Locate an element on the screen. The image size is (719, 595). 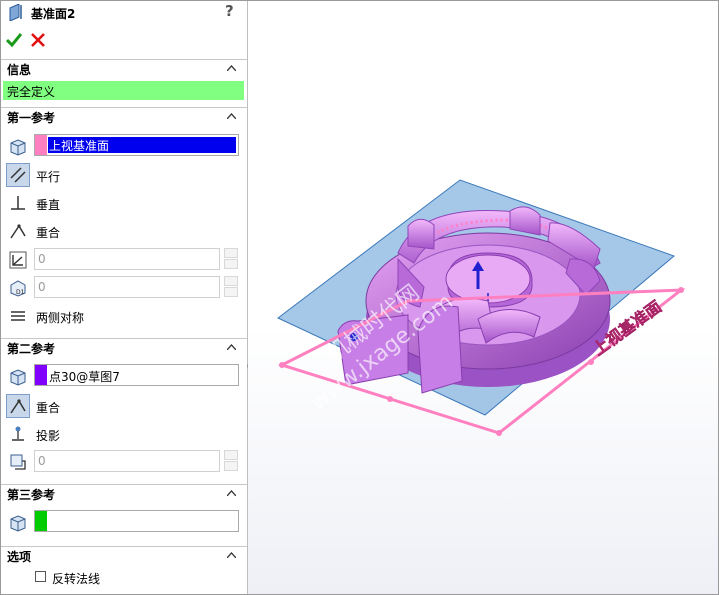
status-badge: 完全定义 is located at coordinates (123, 90).